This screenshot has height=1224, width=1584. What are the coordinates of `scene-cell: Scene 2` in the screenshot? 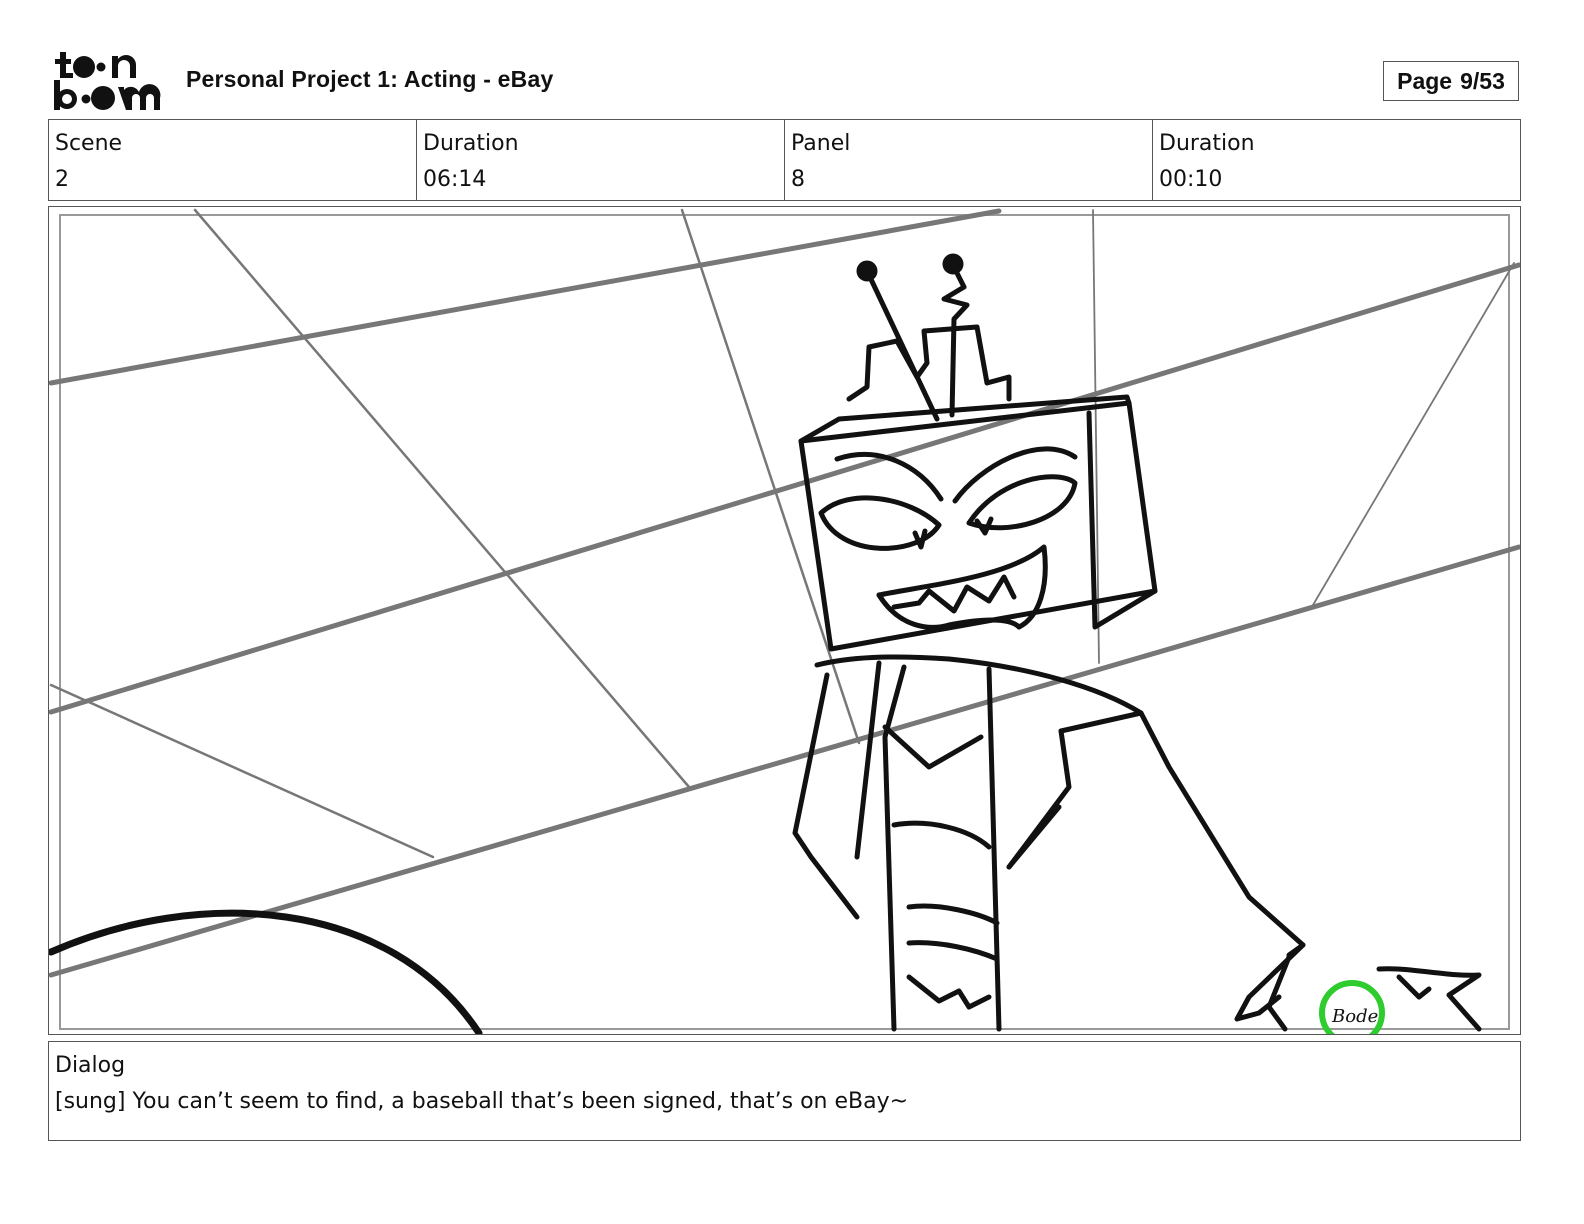 It's located at (233, 160).